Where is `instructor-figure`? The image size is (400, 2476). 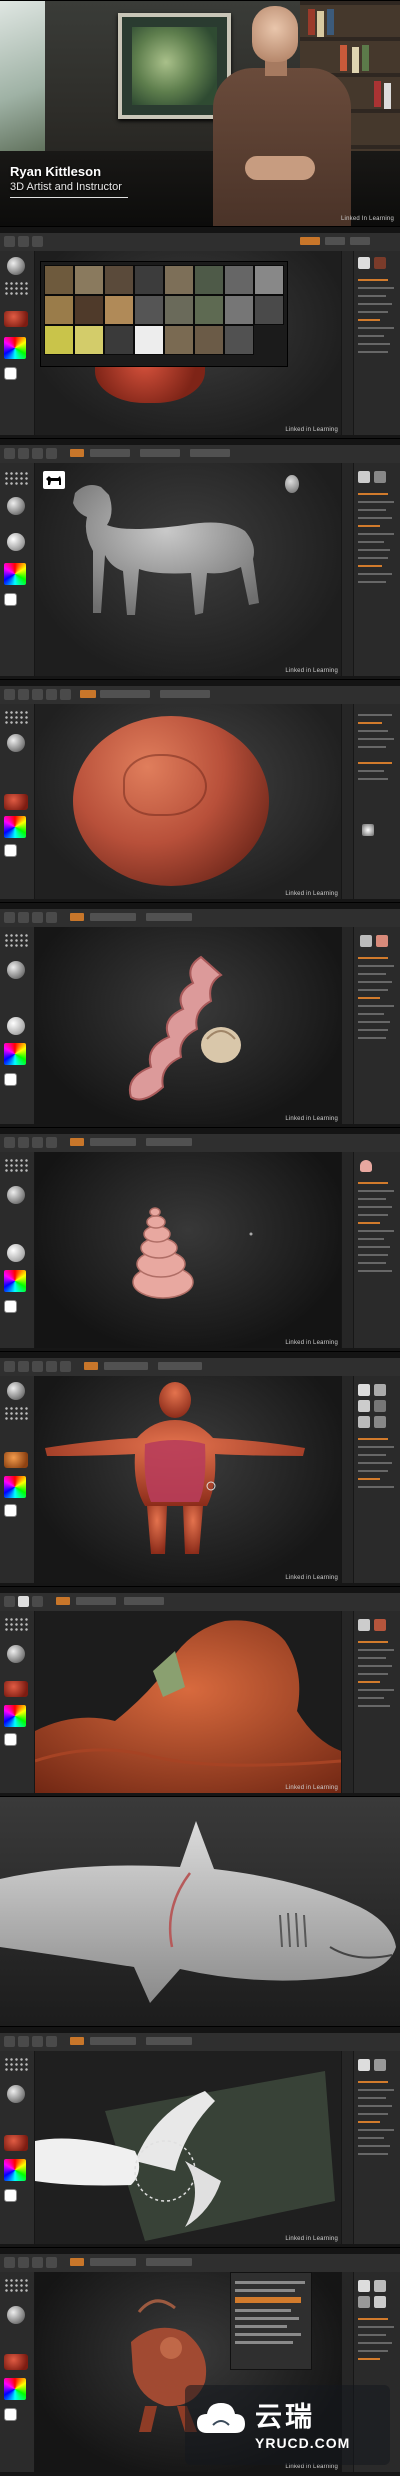 instructor-figure is located at coordinates (285, 116).